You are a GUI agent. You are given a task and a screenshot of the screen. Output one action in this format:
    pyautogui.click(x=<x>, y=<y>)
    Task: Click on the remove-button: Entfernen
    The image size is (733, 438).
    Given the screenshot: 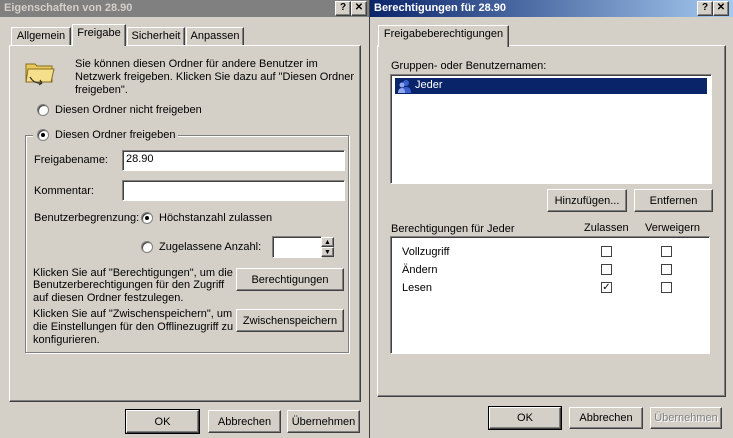 What is the action you would take?
    pyautogui.click(x=673, y=200)
    